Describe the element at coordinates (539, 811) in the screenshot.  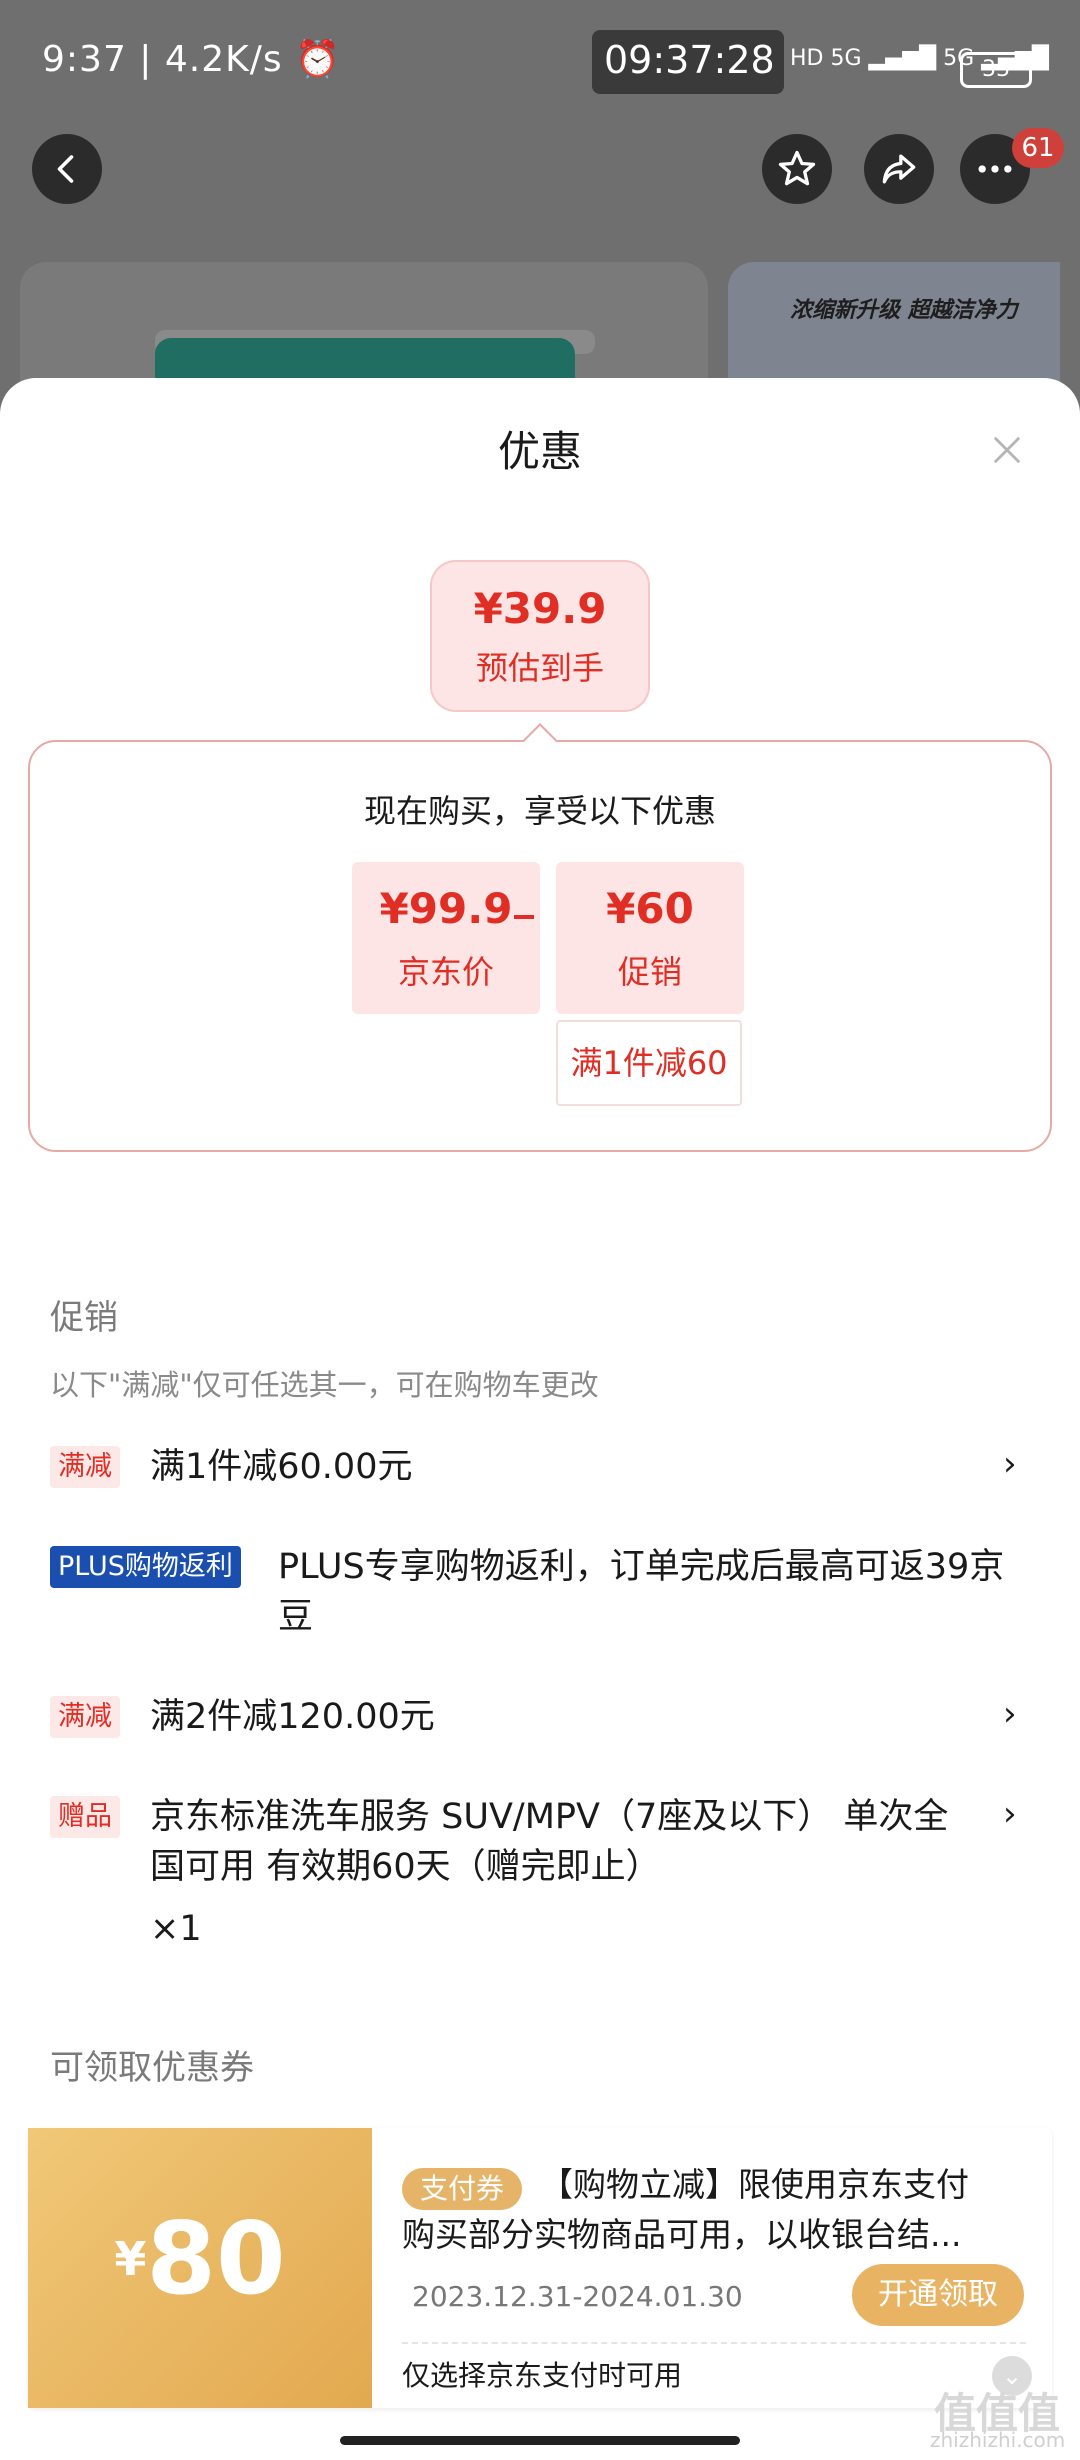
I see `breakdown-heading: 现在购买，享受以下优惠` at that location.